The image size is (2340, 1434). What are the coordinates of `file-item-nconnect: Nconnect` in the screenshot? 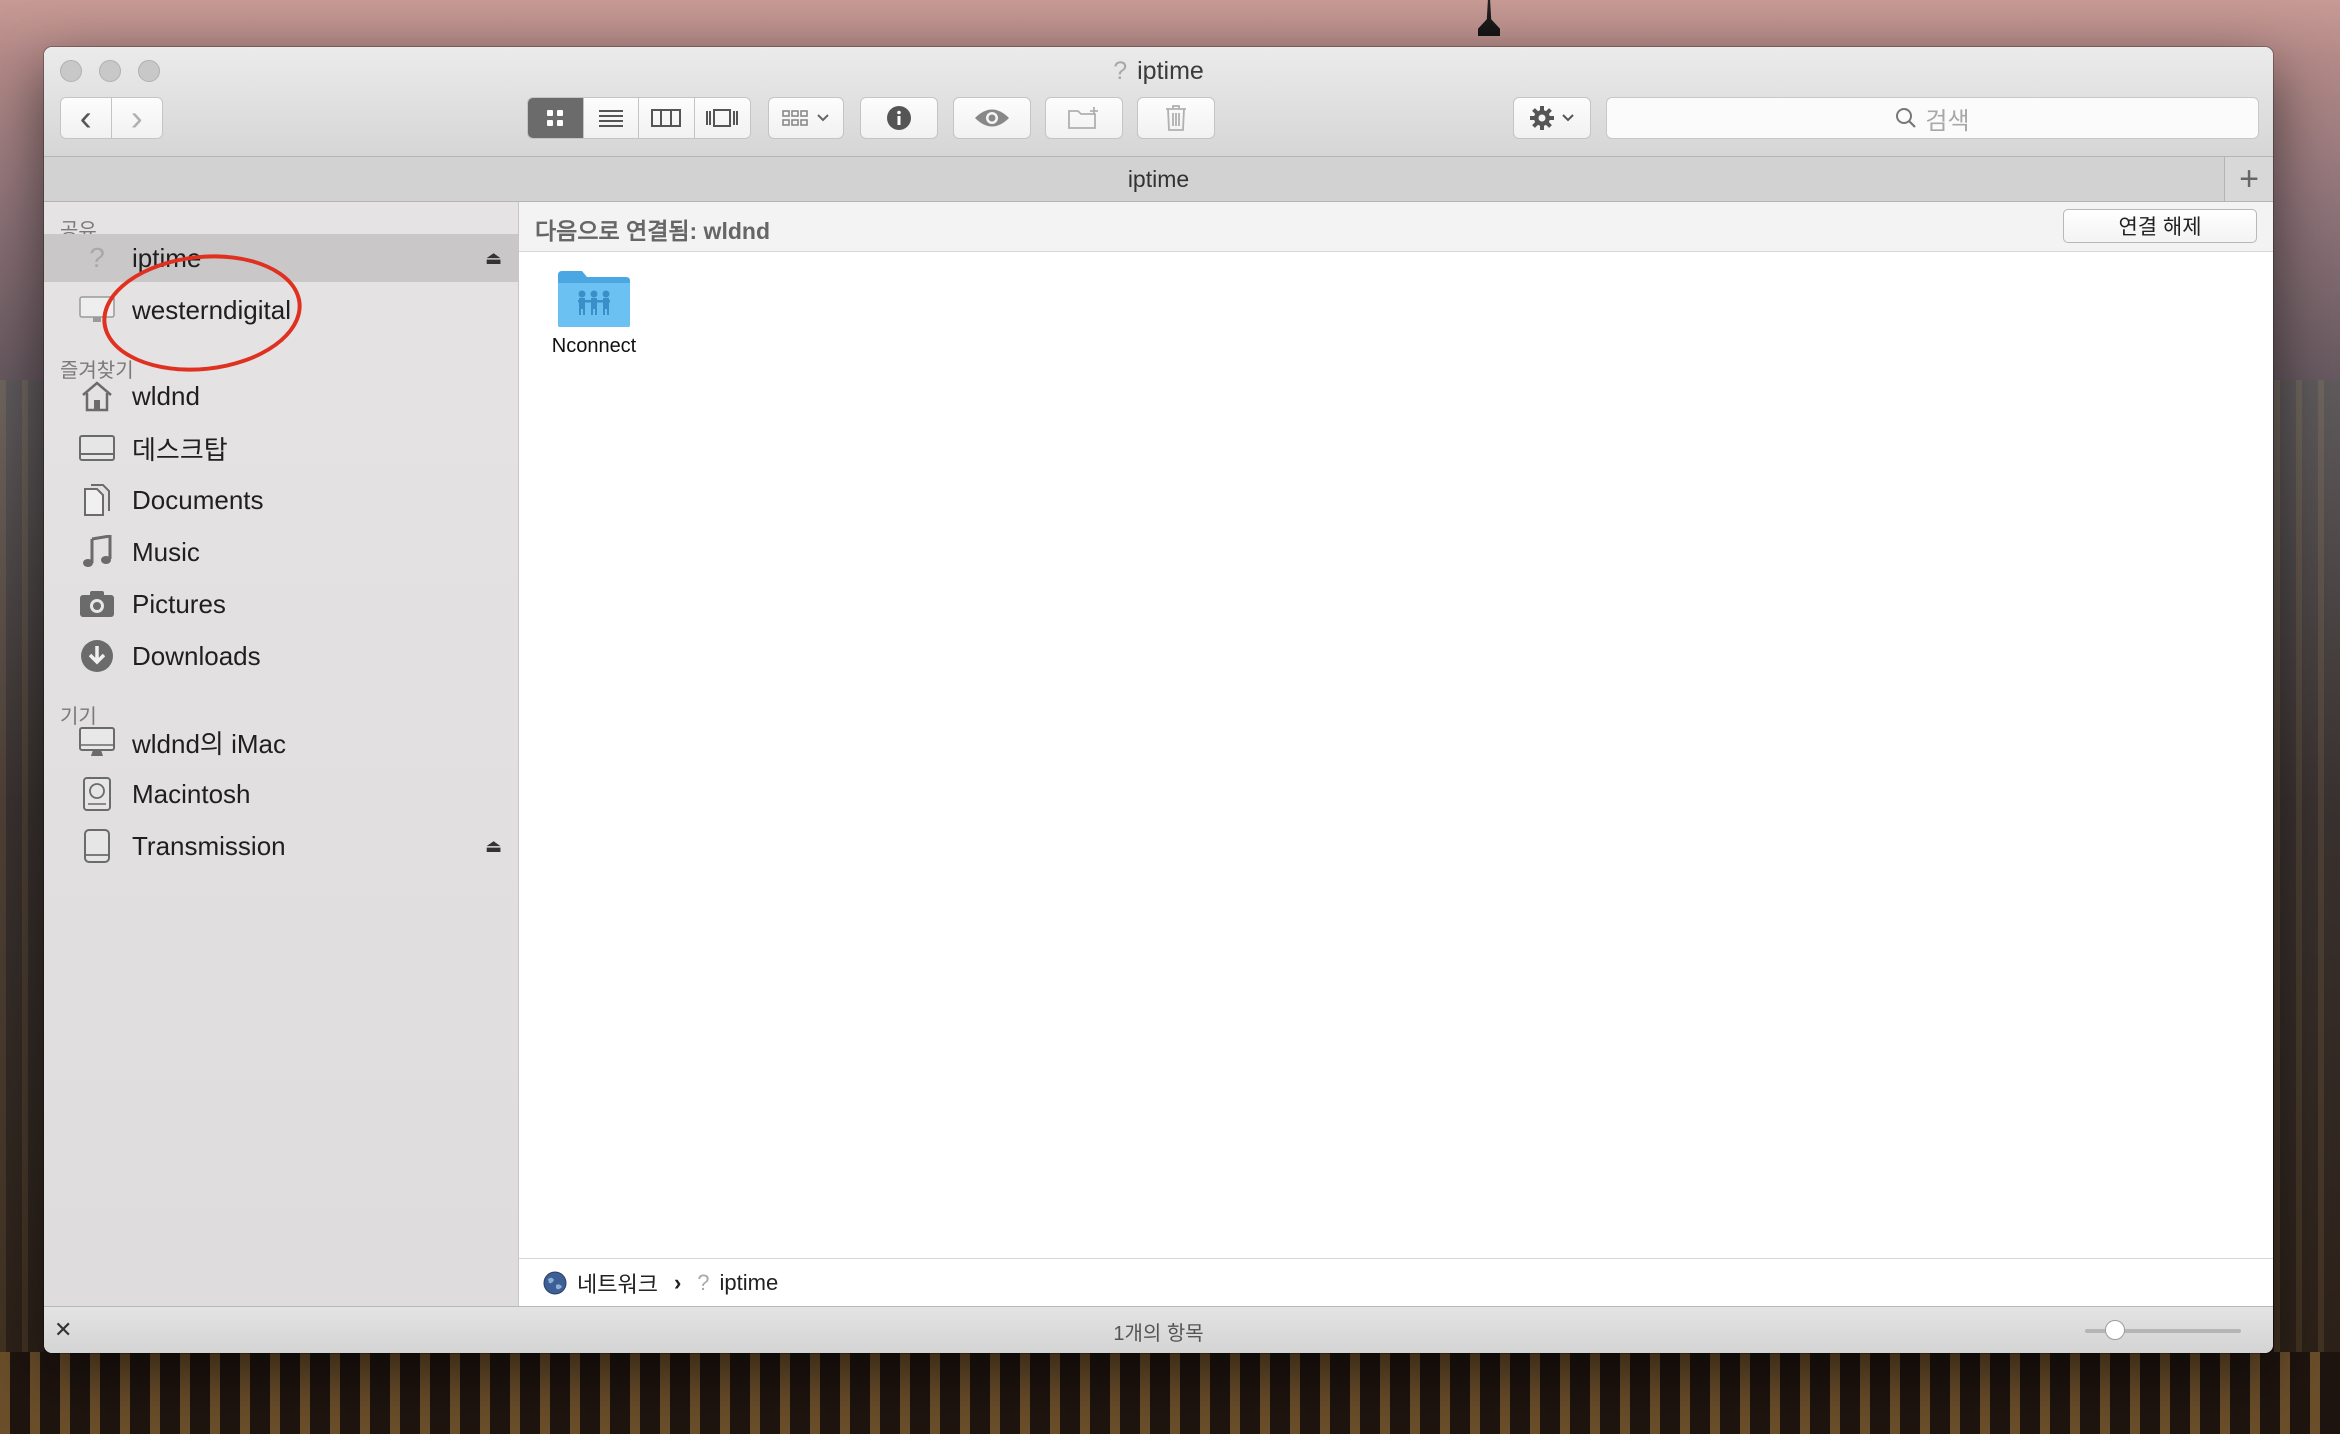 It's located at (594, 312).